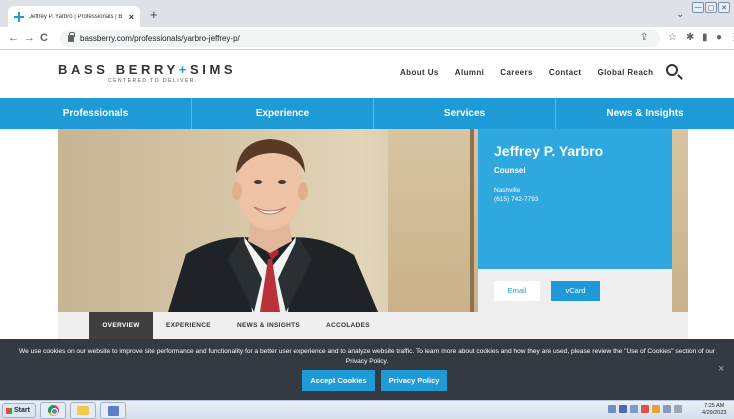 This screenshot has width=734, height=419. What do you see at coordinates (719, 37) in the screenshot?
I see `profile-icon: ●` at bounding box center [719, 37].